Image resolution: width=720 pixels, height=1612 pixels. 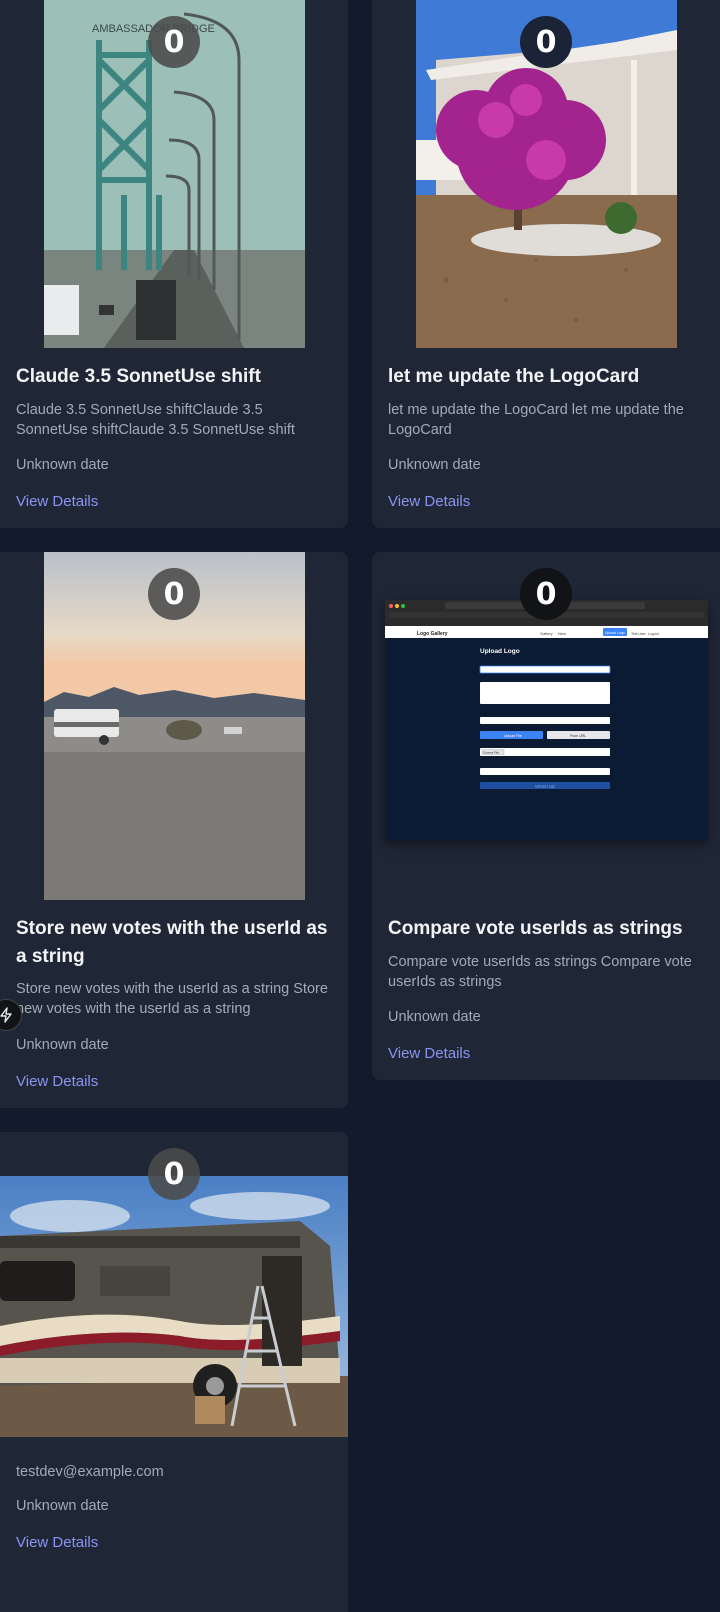 What do you see at coordinates (513, 736) in the screenshot?
I see `upload-file-tab: Upload File` at bounding box center [513, 736].